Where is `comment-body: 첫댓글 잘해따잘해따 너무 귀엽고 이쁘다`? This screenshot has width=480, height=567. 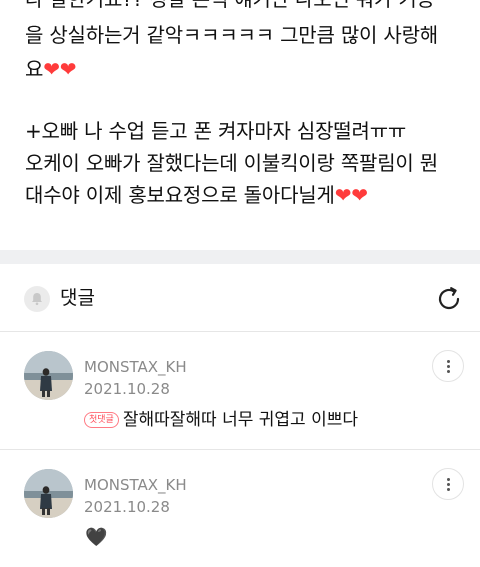 comment-body: 첫댓글 잘해따잘해따 너무 귀엽고 이쁘다 is located at coordinates (221, 420).